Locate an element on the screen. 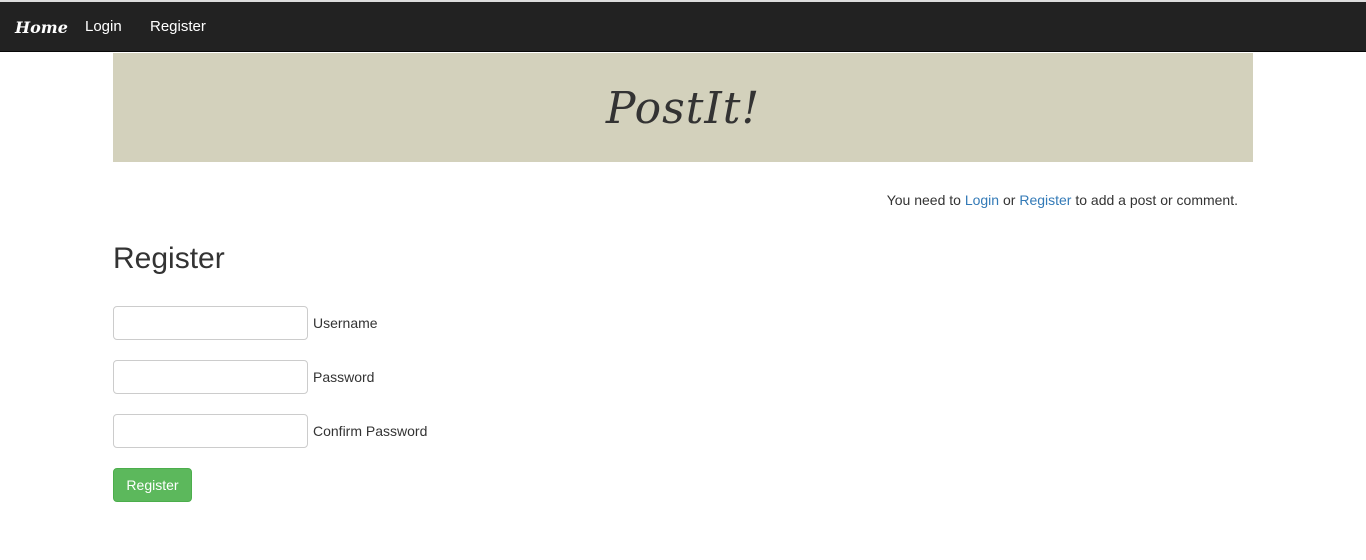 Image resolution: width=1366 pixels, height=560 pixels. confirm-password-label: Confirm Password is located at coordinates (370, 431).